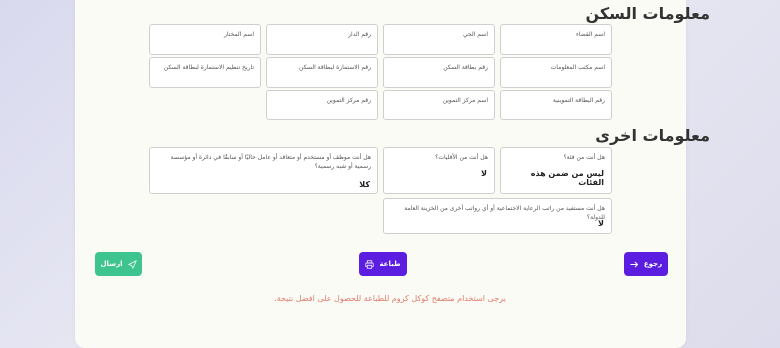 The height and width of the screenshot is (348, 780). What do you see at coordinates (205, 39) in the screenshot?
I see `mukhtar-field: اسم المختار` at bounding box center [205, 39].